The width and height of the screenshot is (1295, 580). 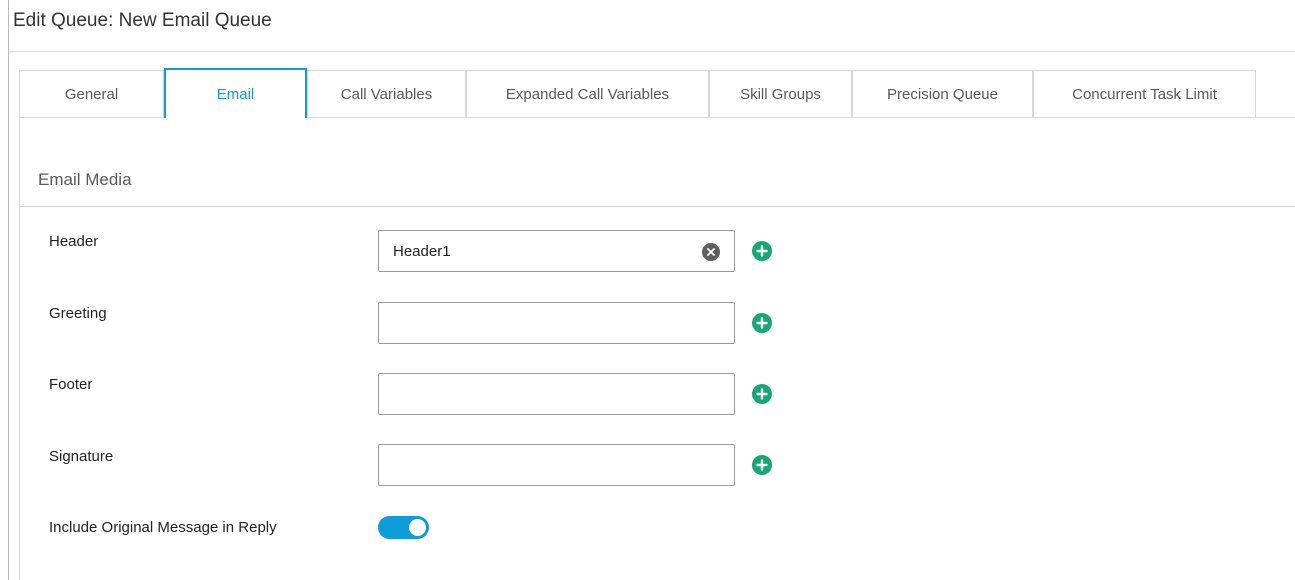 I want to click on signature-label: Signature, so click(x=81, y=456).